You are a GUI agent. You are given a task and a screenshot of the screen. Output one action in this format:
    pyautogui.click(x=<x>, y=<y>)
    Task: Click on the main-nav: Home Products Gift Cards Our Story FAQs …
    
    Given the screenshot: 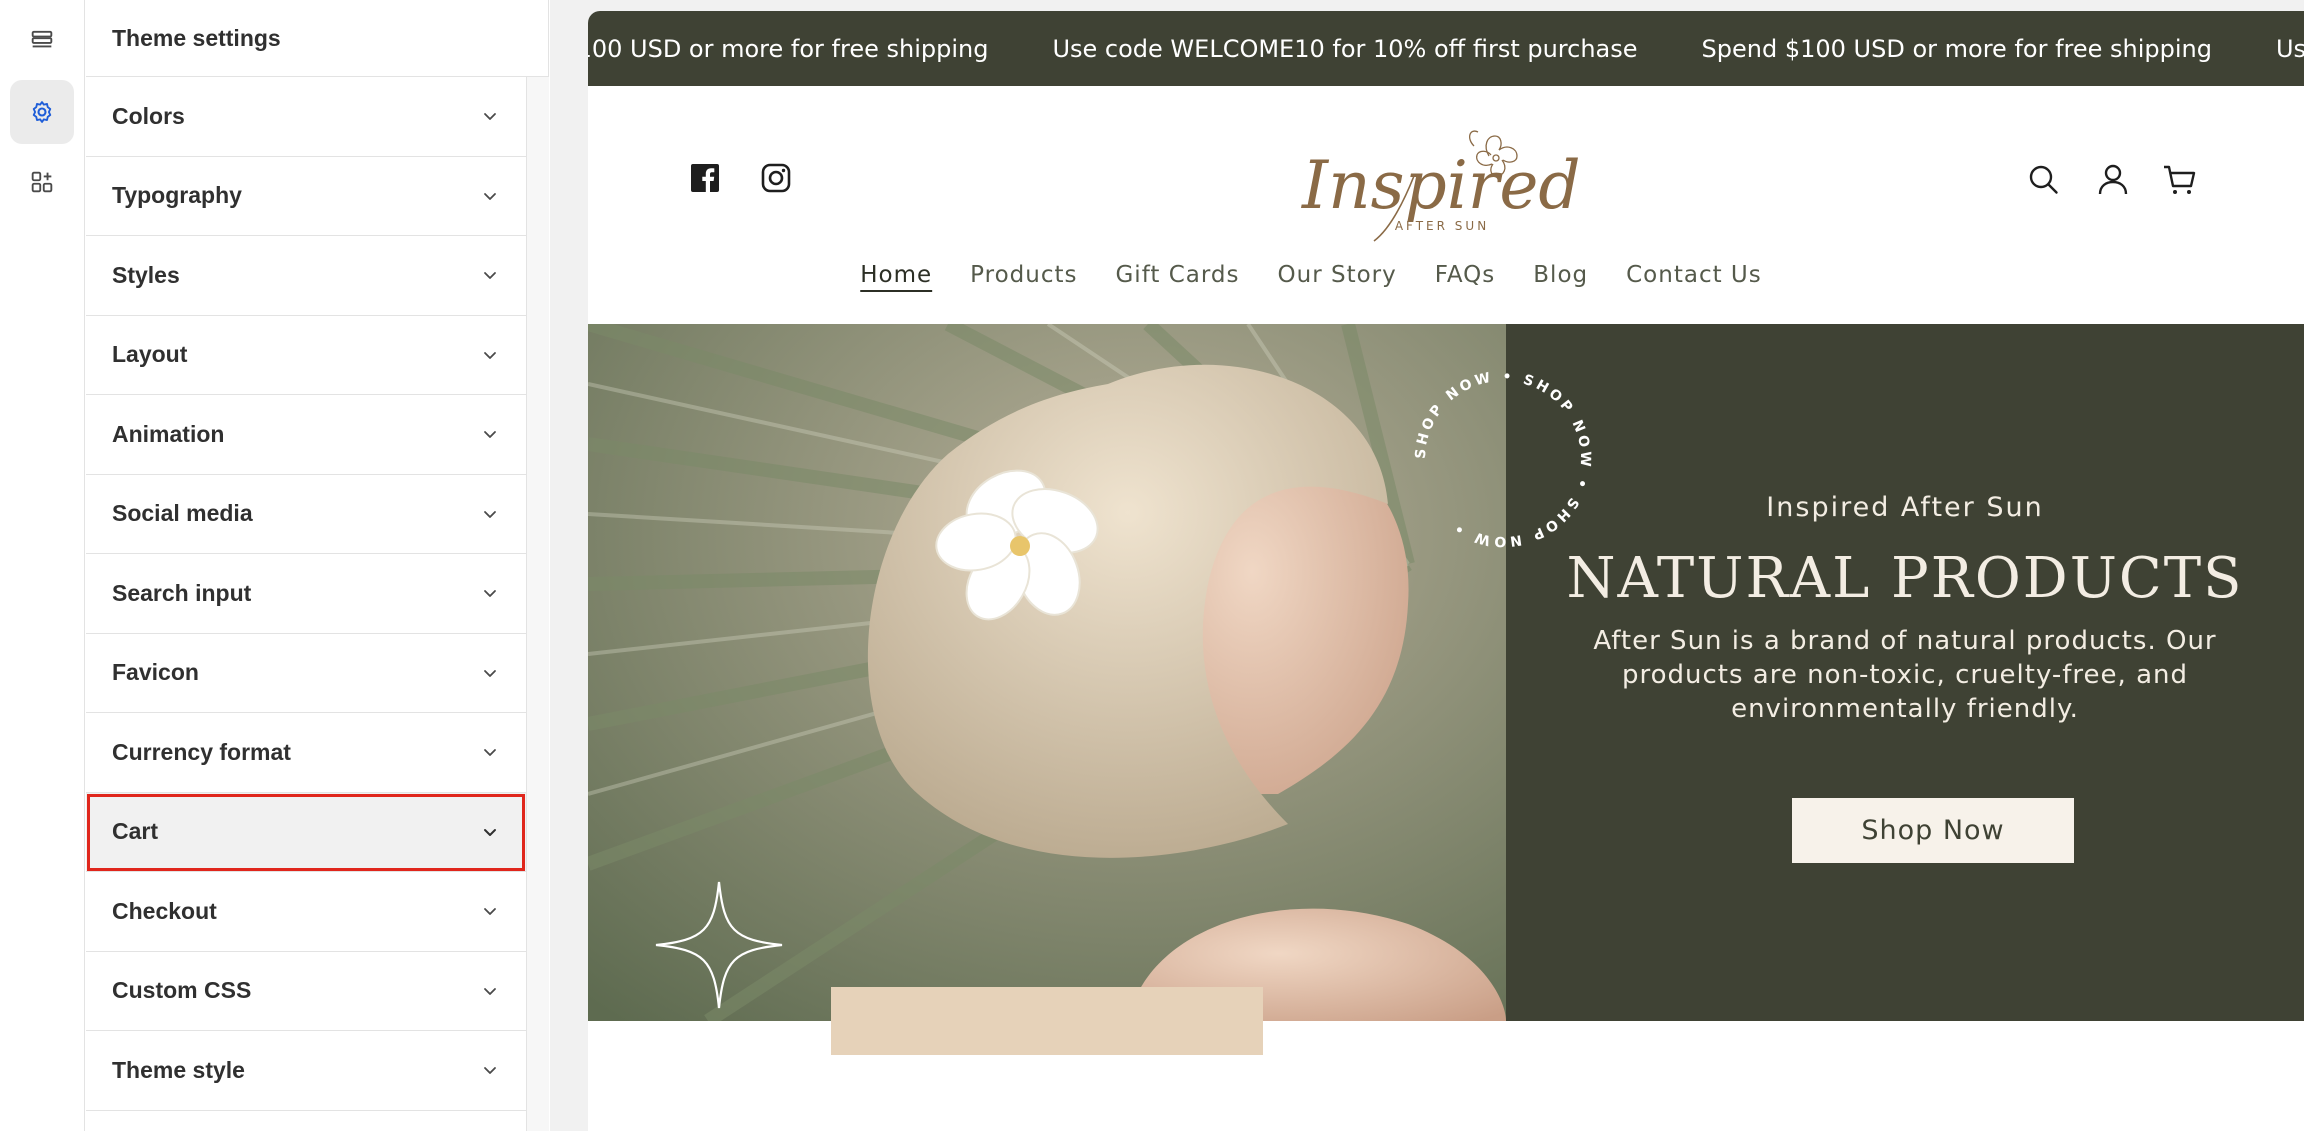 What is the action you would take?
    pyautogui.click(x=1378, y=275)
    